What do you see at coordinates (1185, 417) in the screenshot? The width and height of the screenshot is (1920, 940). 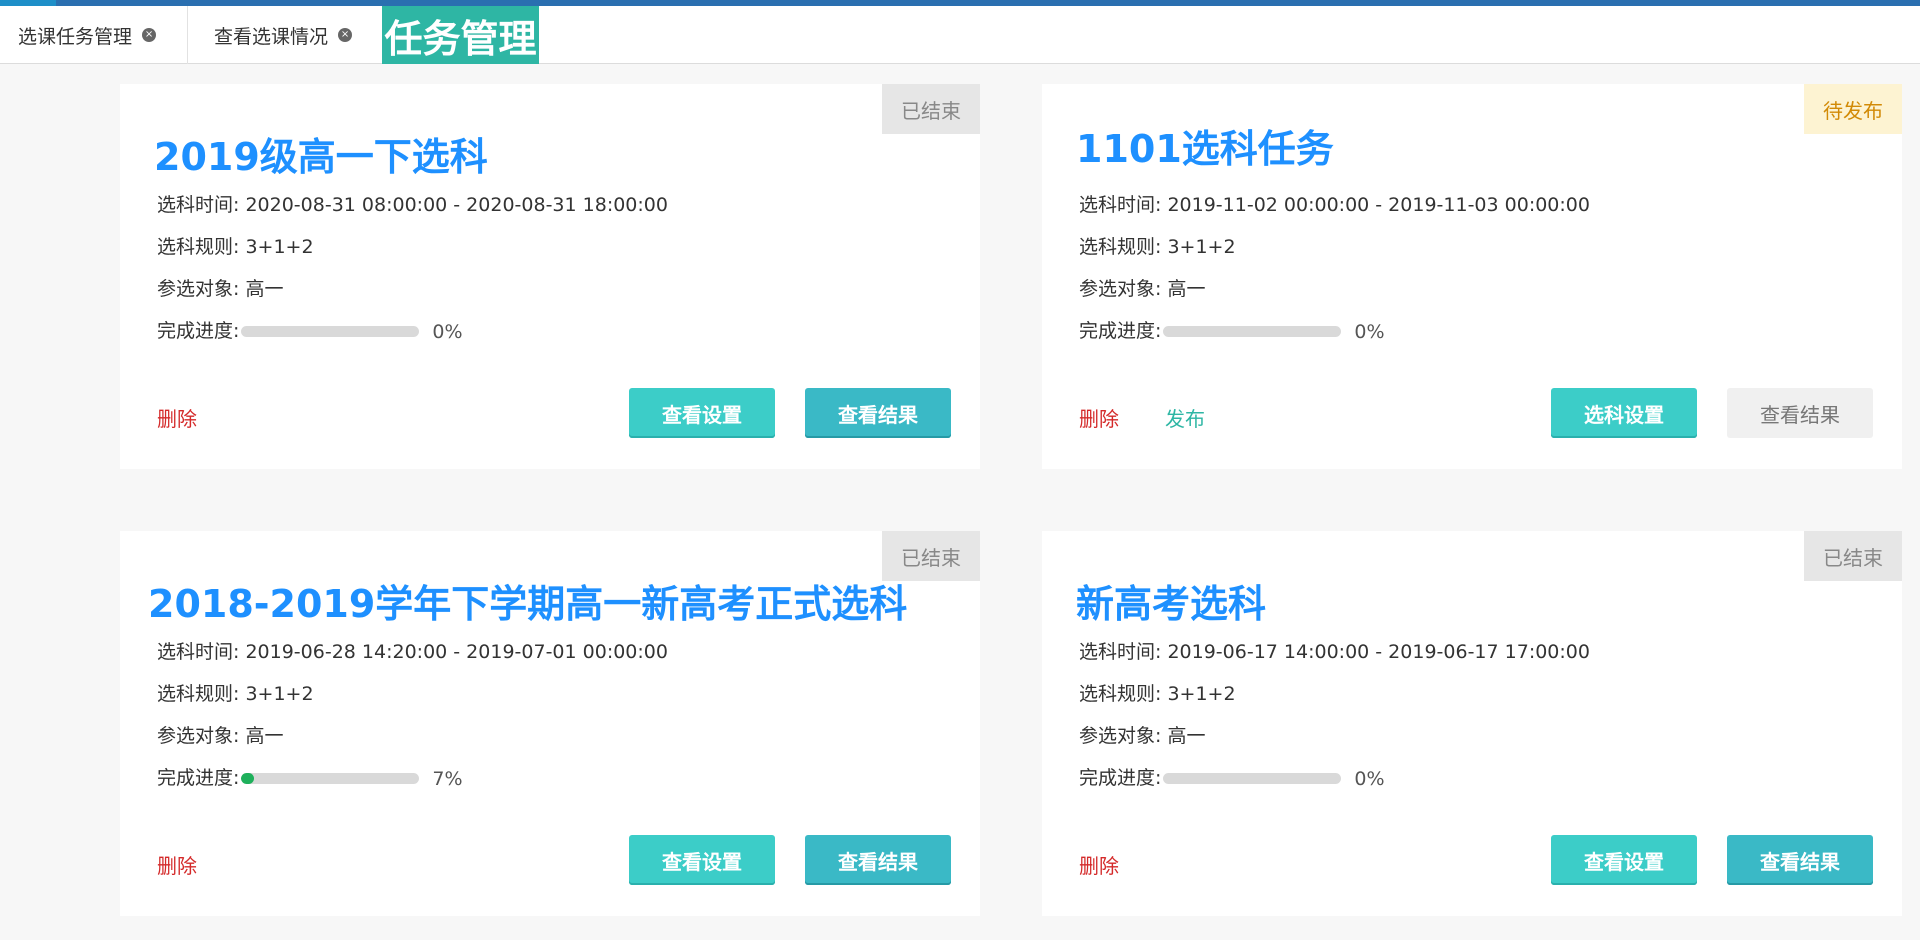 I see `publish-link: 发布` at bounding box center [1185, 417].